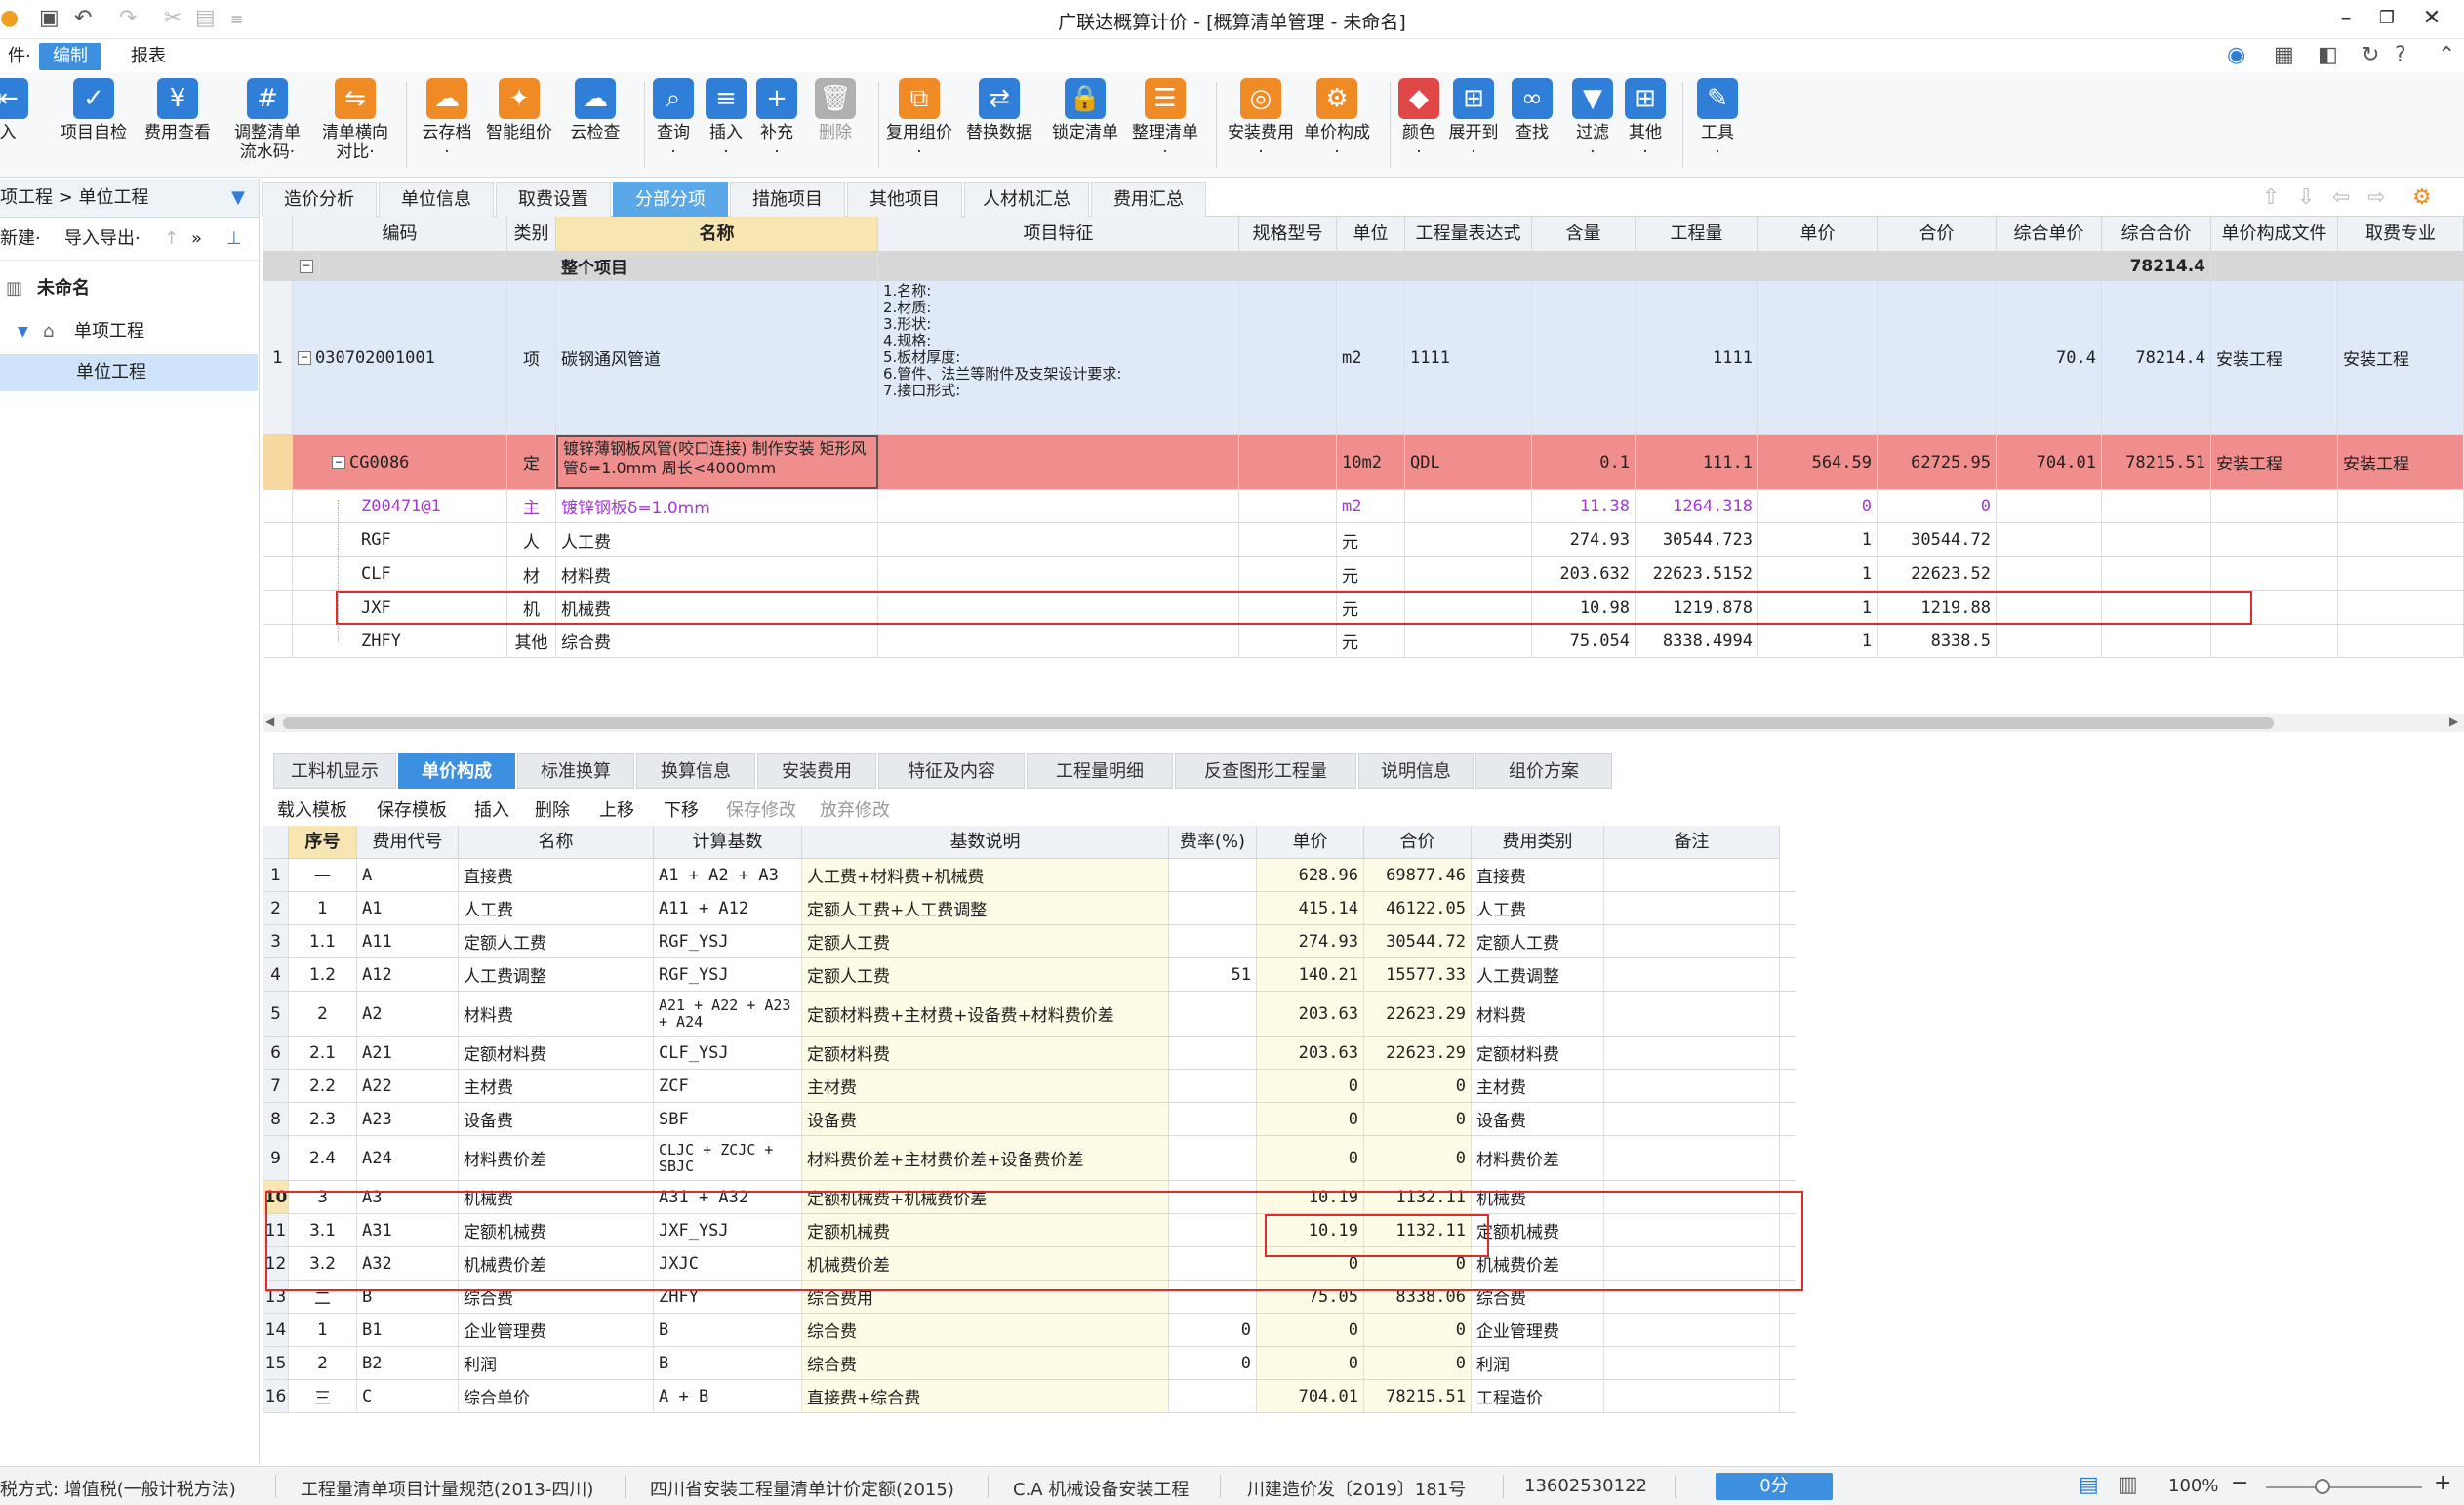  What do you see at coordinates (408, 974) in the screenshot?
I see `composition-cell-code: A12` at bounding box center [408, 974].